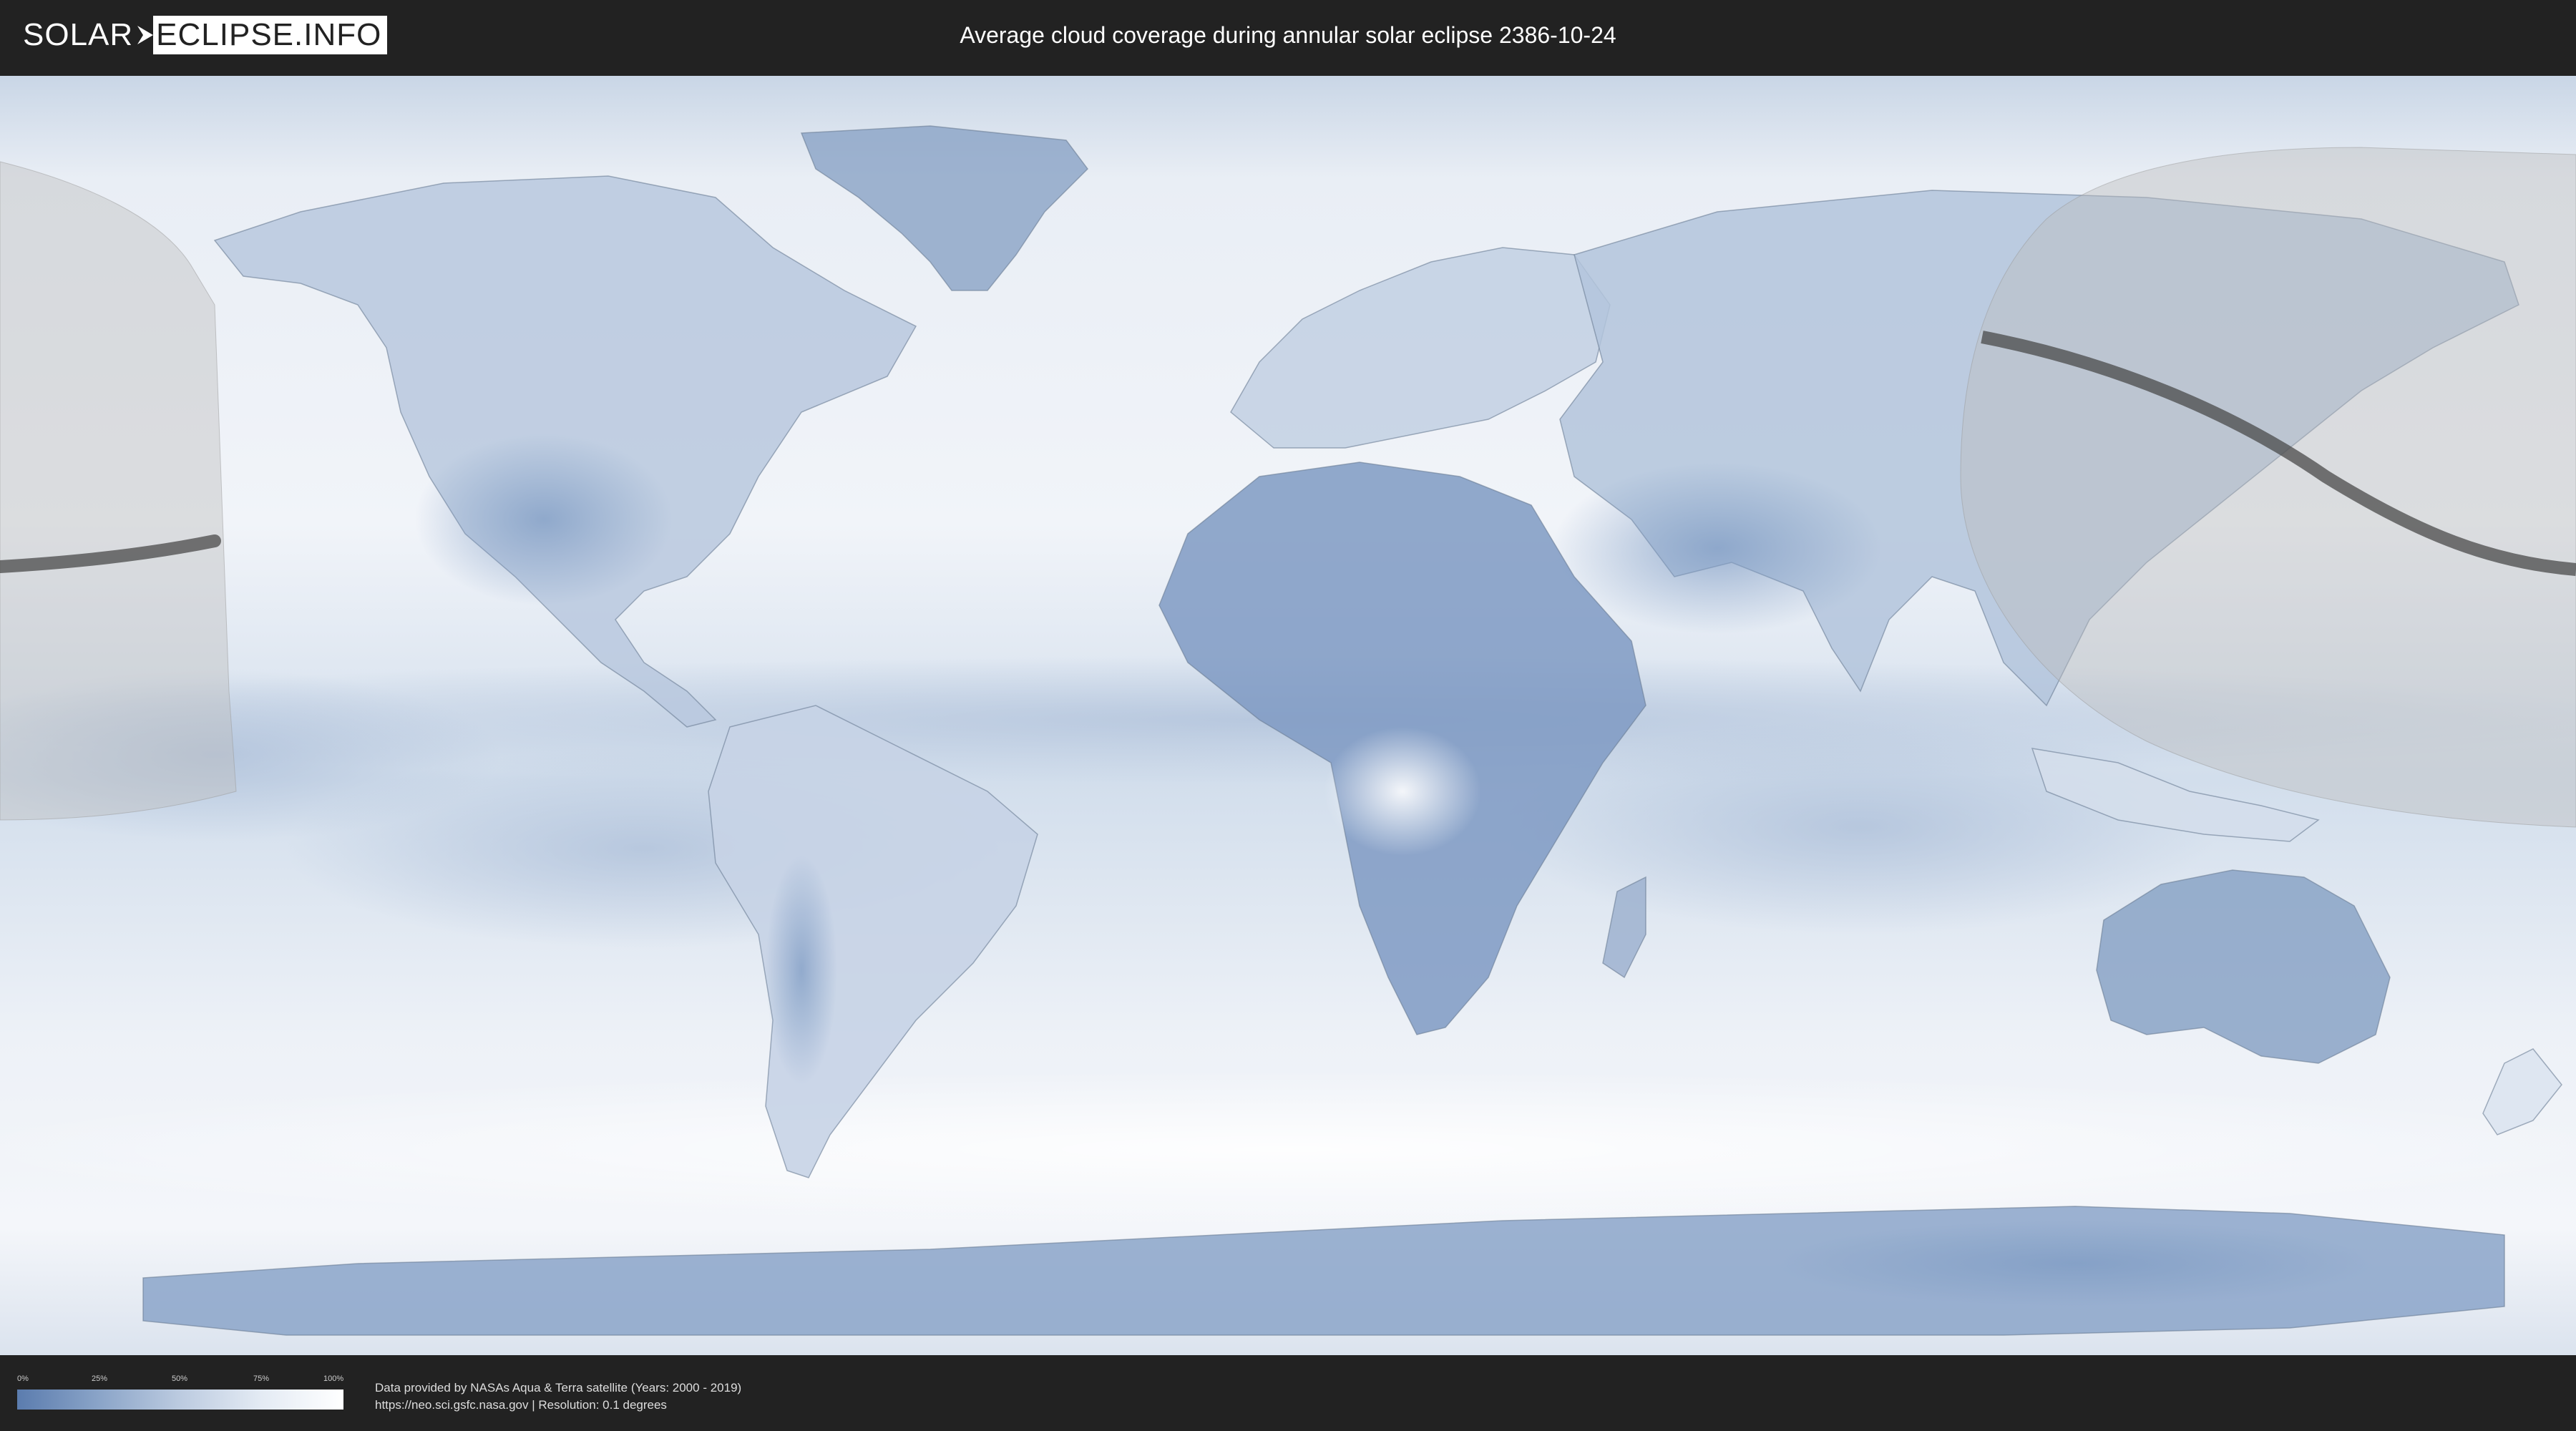  I want to click on legend-tick-25: 25%, so click(100, 1378).